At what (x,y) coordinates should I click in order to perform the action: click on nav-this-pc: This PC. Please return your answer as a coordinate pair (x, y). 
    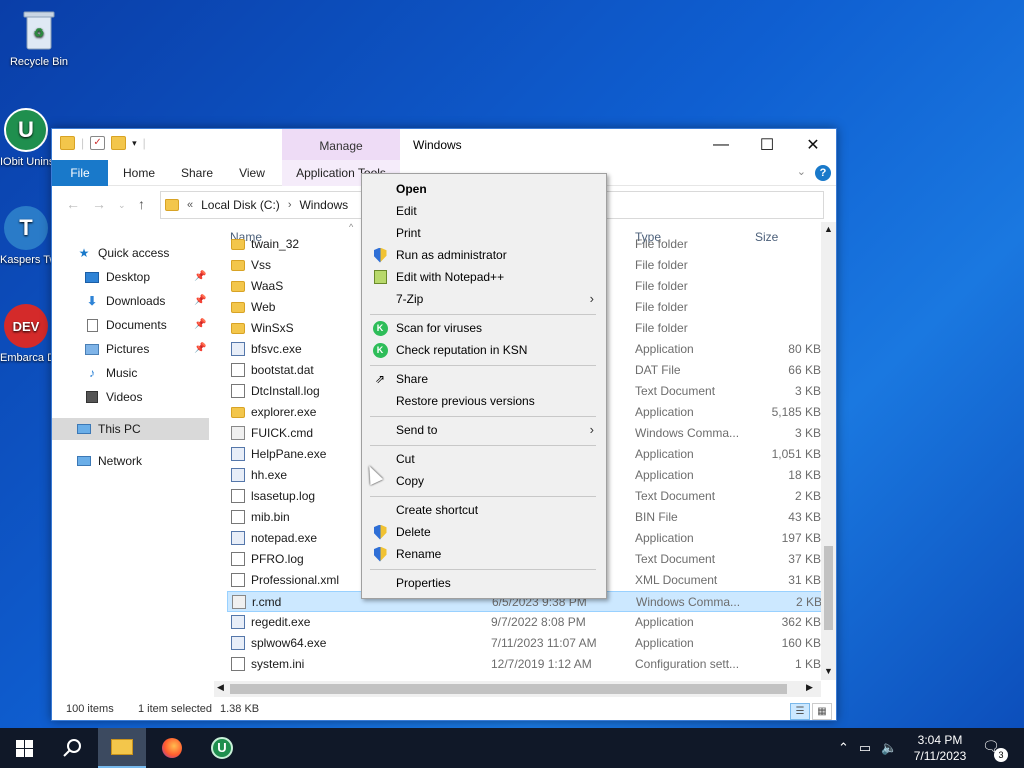
    Looking at the image, I should click on (130, 429).